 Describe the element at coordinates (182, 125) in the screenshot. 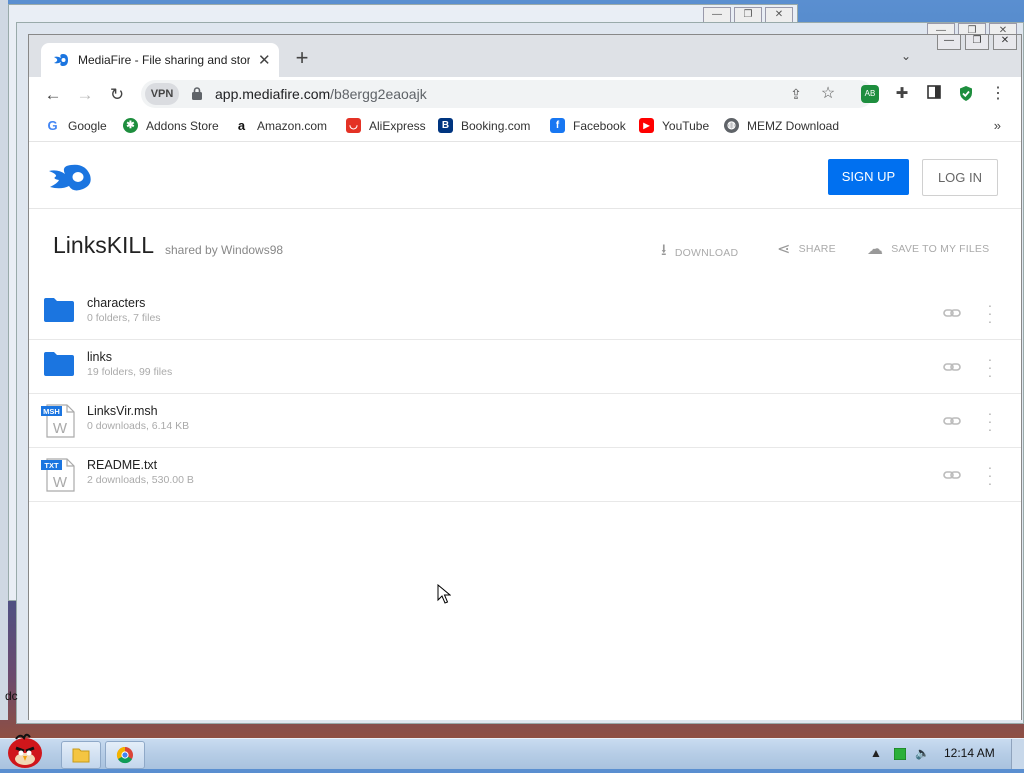

I see `bookmark-label: Addons Store` at that location.